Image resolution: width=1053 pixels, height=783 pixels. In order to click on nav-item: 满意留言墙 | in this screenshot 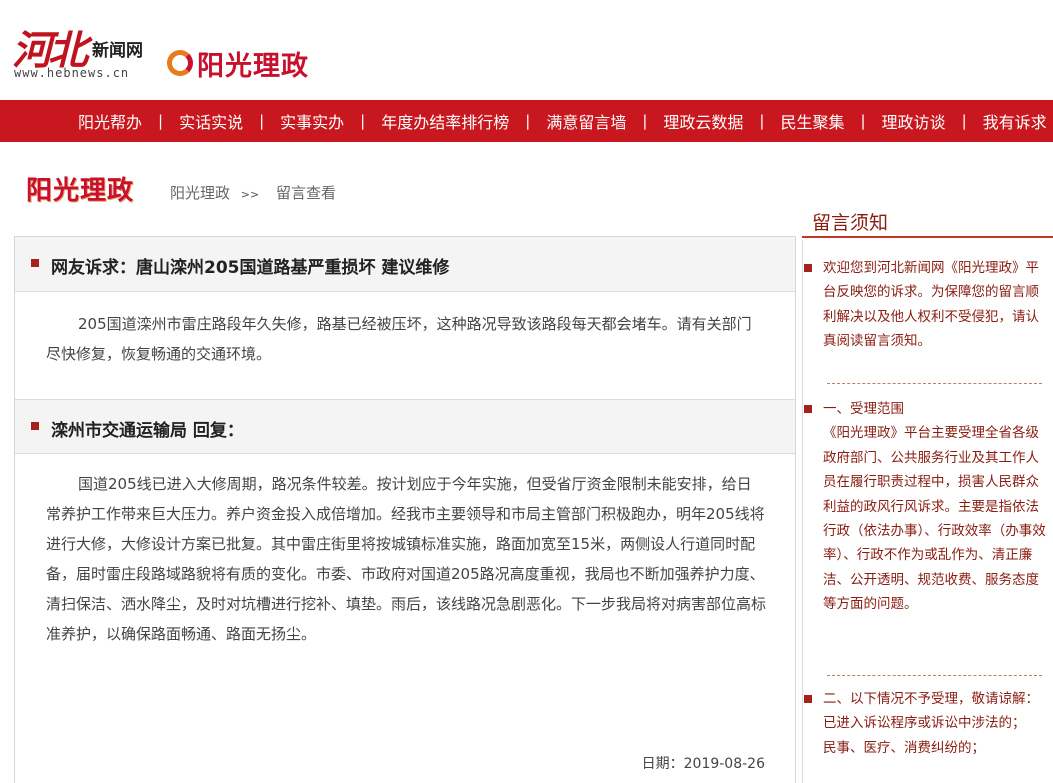, I will do `click(588, 121)`.